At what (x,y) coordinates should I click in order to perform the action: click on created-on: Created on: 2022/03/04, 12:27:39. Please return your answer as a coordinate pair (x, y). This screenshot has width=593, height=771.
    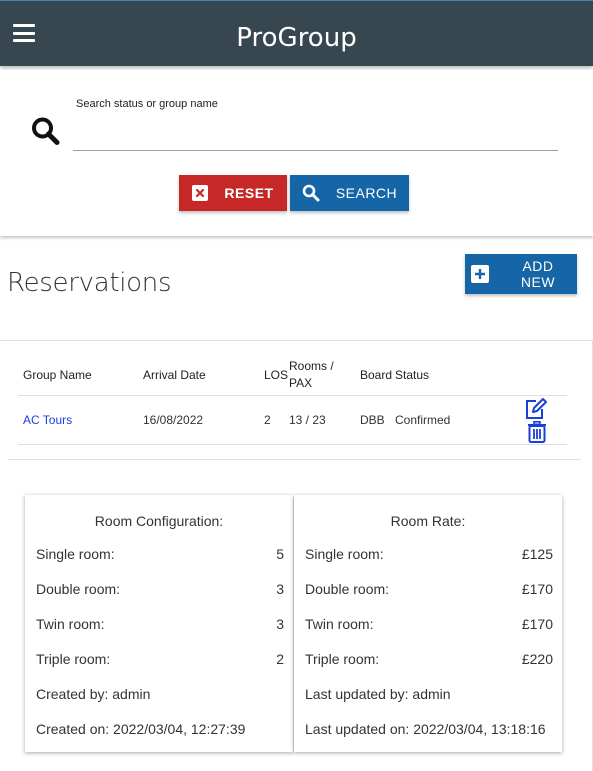
    Looking at the image, I should click on (141, 729).